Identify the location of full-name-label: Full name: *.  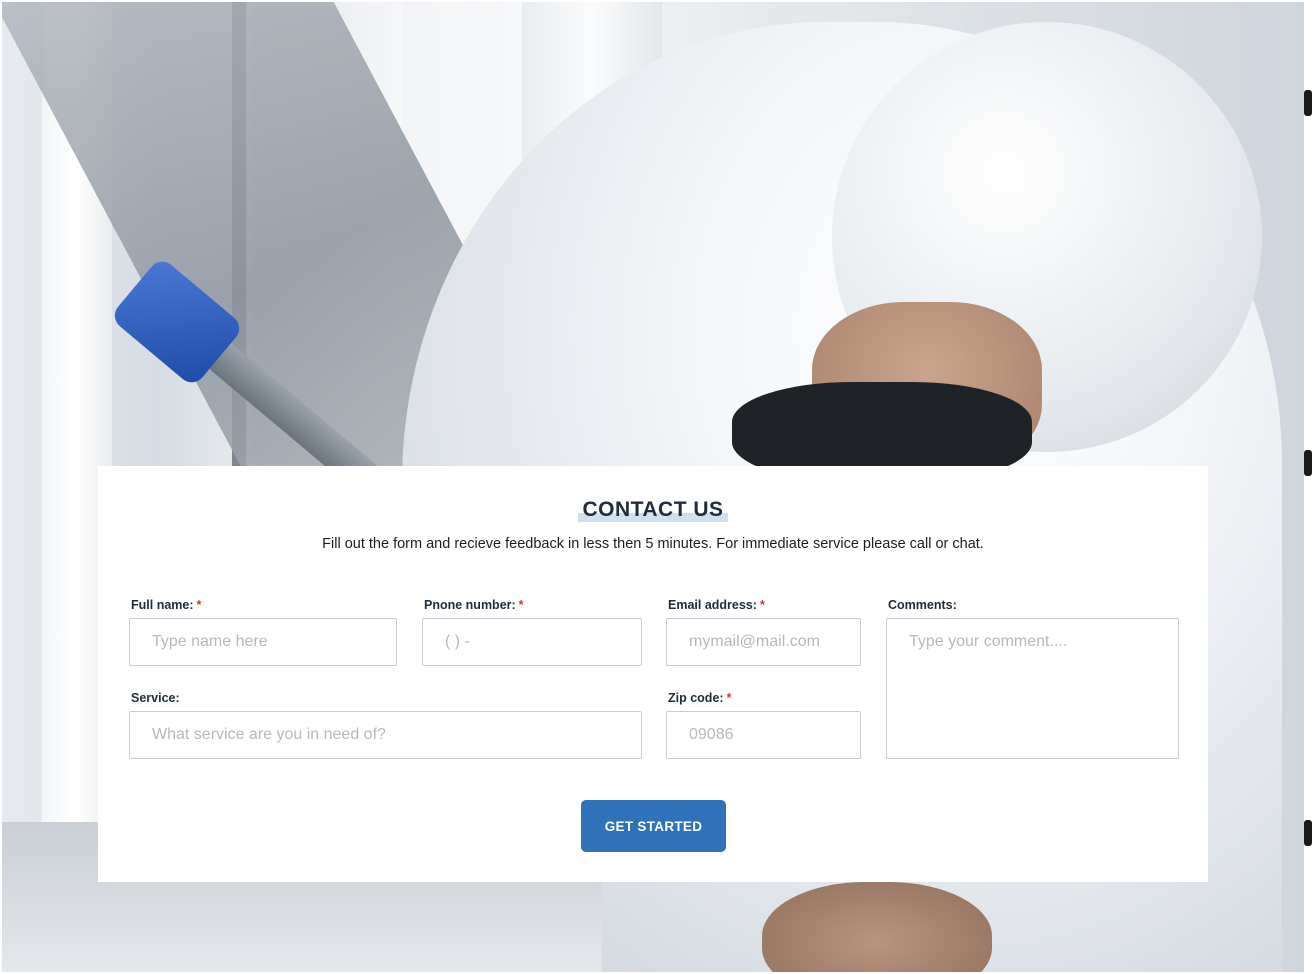
(166, 605).